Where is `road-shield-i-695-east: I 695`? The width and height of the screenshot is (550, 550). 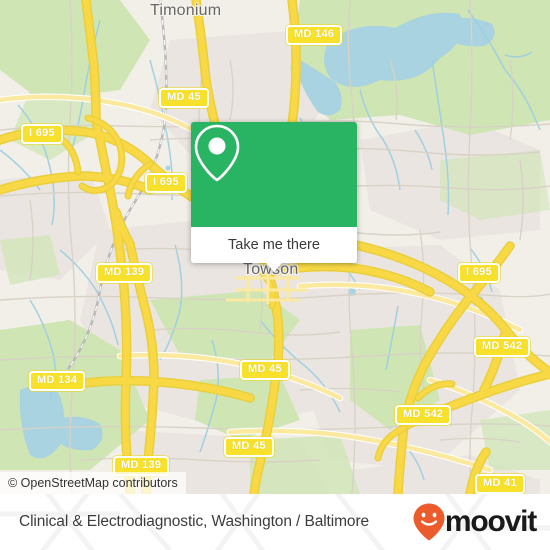
road-shield-i-695-east: I 695 is located at coordinates (479, 273).